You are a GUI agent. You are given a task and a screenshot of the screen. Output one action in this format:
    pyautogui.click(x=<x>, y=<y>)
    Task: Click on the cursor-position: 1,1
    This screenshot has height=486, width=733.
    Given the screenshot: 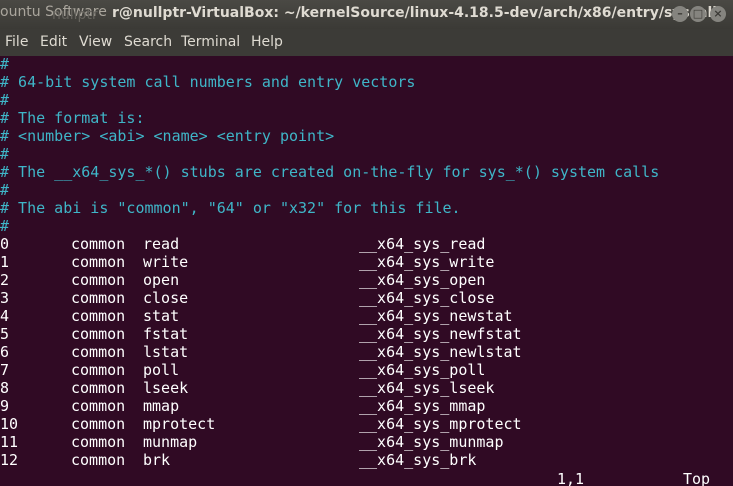 What is the action you would take?
    pyautogui.click(x=571, y=478)
    